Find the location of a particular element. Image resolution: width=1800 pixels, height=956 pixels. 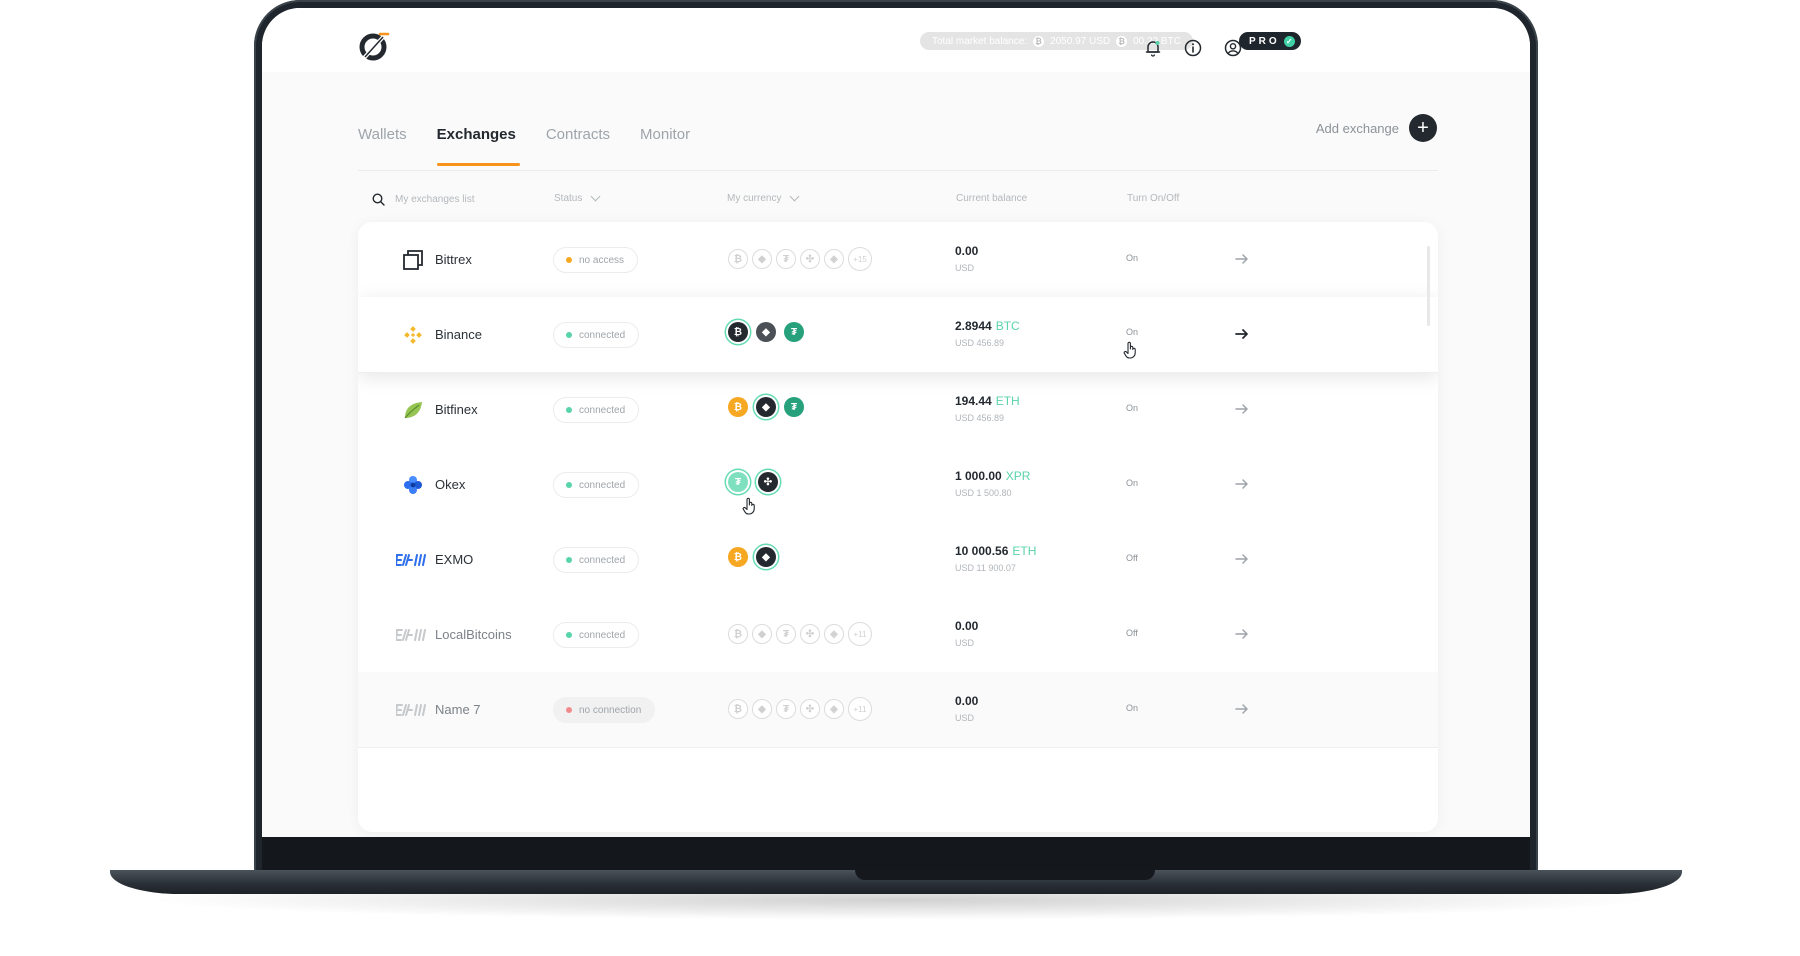

scrollbar is located at coordinates (1428, 286).